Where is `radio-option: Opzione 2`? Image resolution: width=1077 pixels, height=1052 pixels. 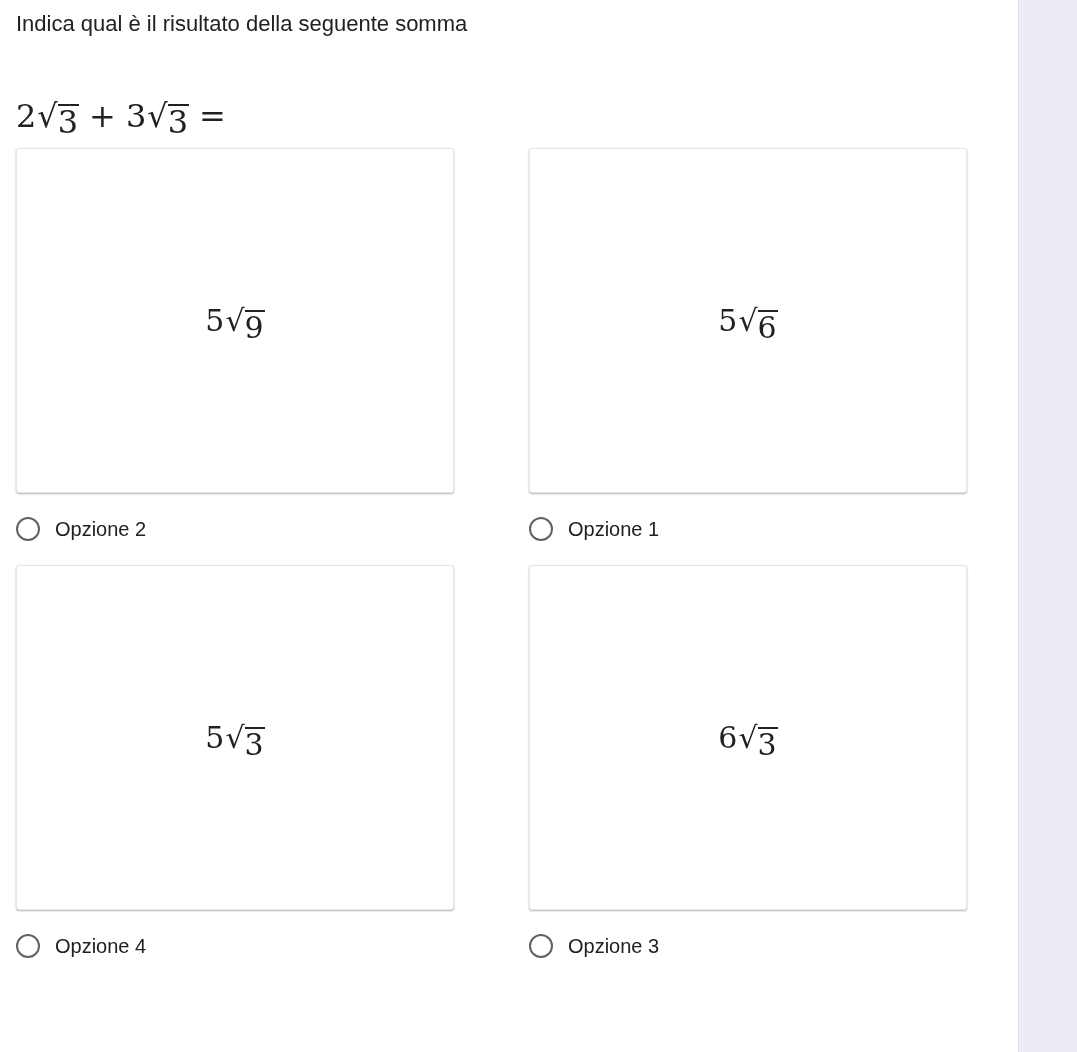 radio-option: Opzione 2 is located at coordinates (81, 529).